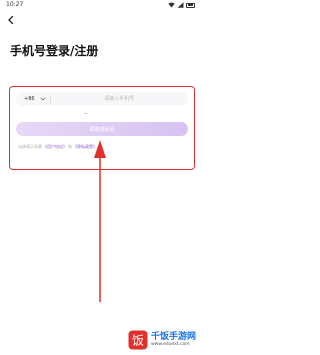 This screenshot has height=355, width=320. What do you see at coordinates (102, 129) in the screenshot?
I see `get-verification-code-button: 获取验证码` at bounding box center [102, 129].